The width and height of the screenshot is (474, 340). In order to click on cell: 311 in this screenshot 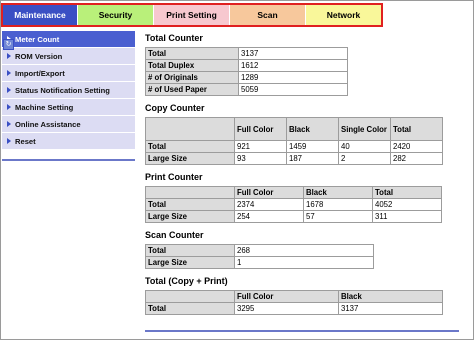, I will do `click(407, 216)`.